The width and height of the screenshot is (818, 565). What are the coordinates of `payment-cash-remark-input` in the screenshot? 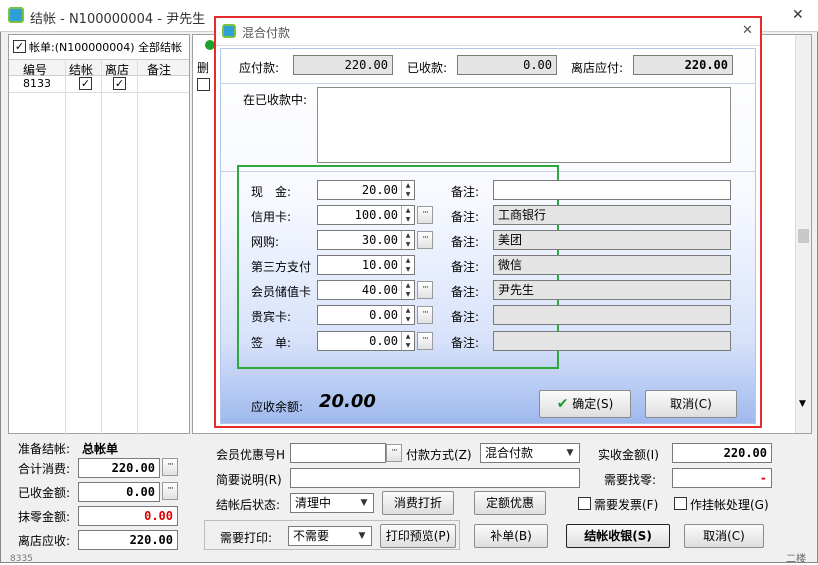 It's located at (612, 190).